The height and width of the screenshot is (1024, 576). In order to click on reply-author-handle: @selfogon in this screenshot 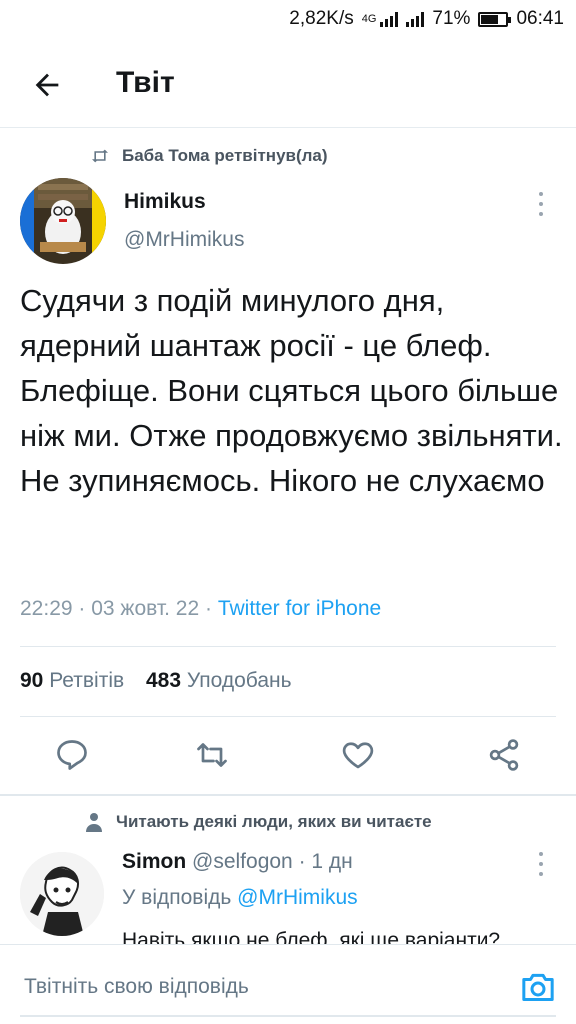, I will do `click(242, 861)`.